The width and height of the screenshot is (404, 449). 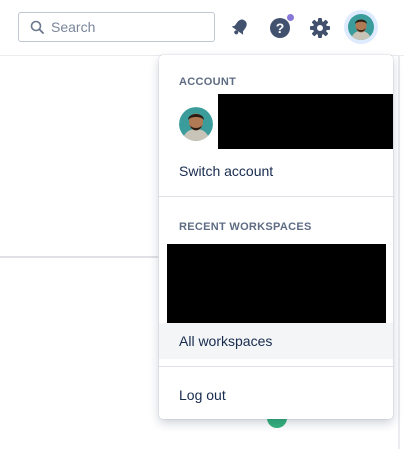 What do you see at coordinates (37, 27) in the screenshot?
I see `search-icon` at bounding box center [37, 27].